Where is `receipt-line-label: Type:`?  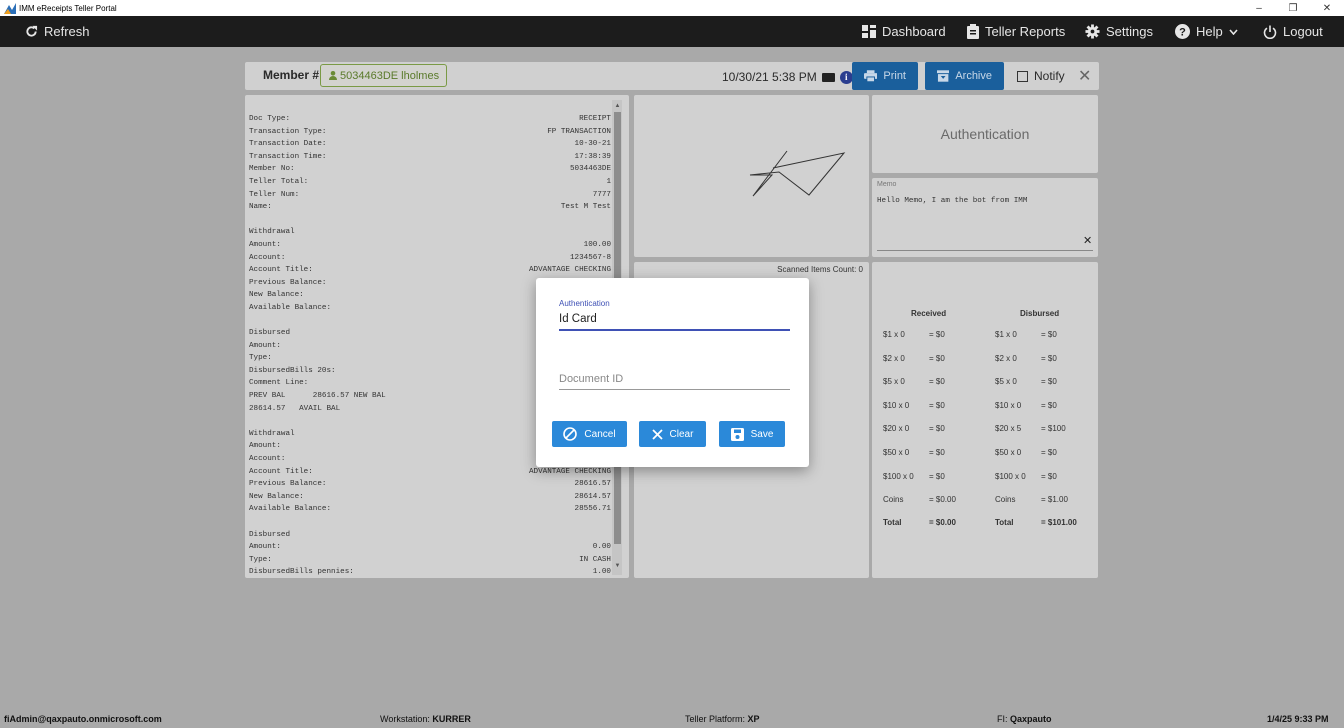 receipt-line-label: Type: is located at coordinates (260, 559).